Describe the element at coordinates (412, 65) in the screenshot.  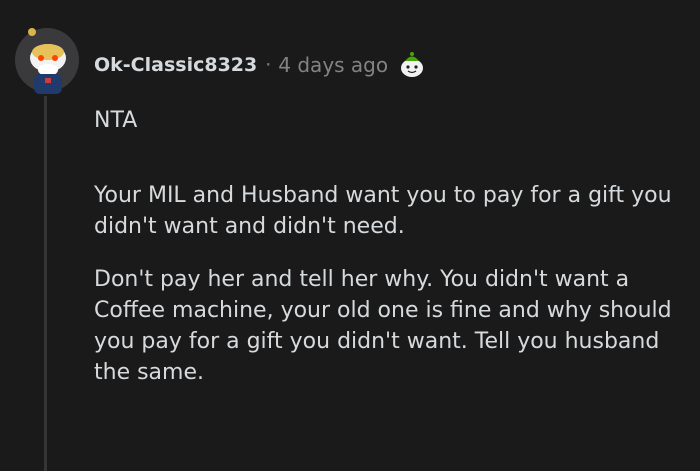
I see `award-icon` at that location.